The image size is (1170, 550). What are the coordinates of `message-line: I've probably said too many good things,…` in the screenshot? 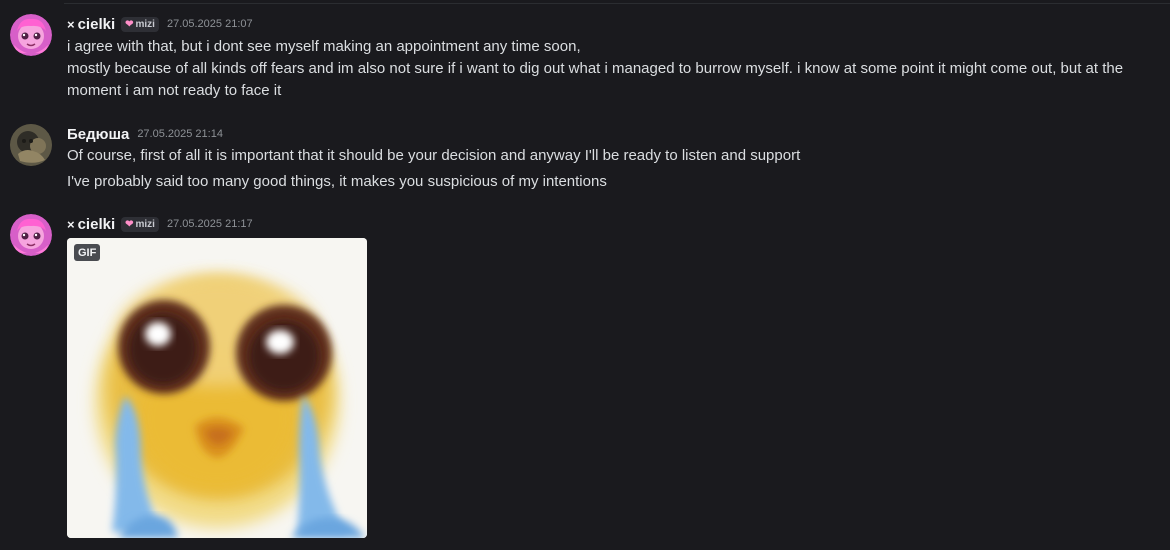 It's located at (337, 181).